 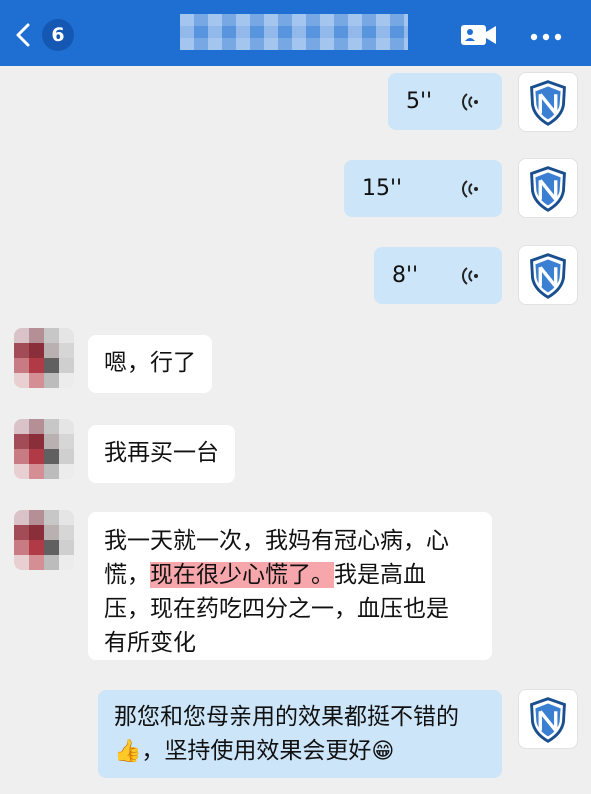 I want to click on message-line: 慌，现在很少心慌了。我是高血, so click(x=290, y=575).